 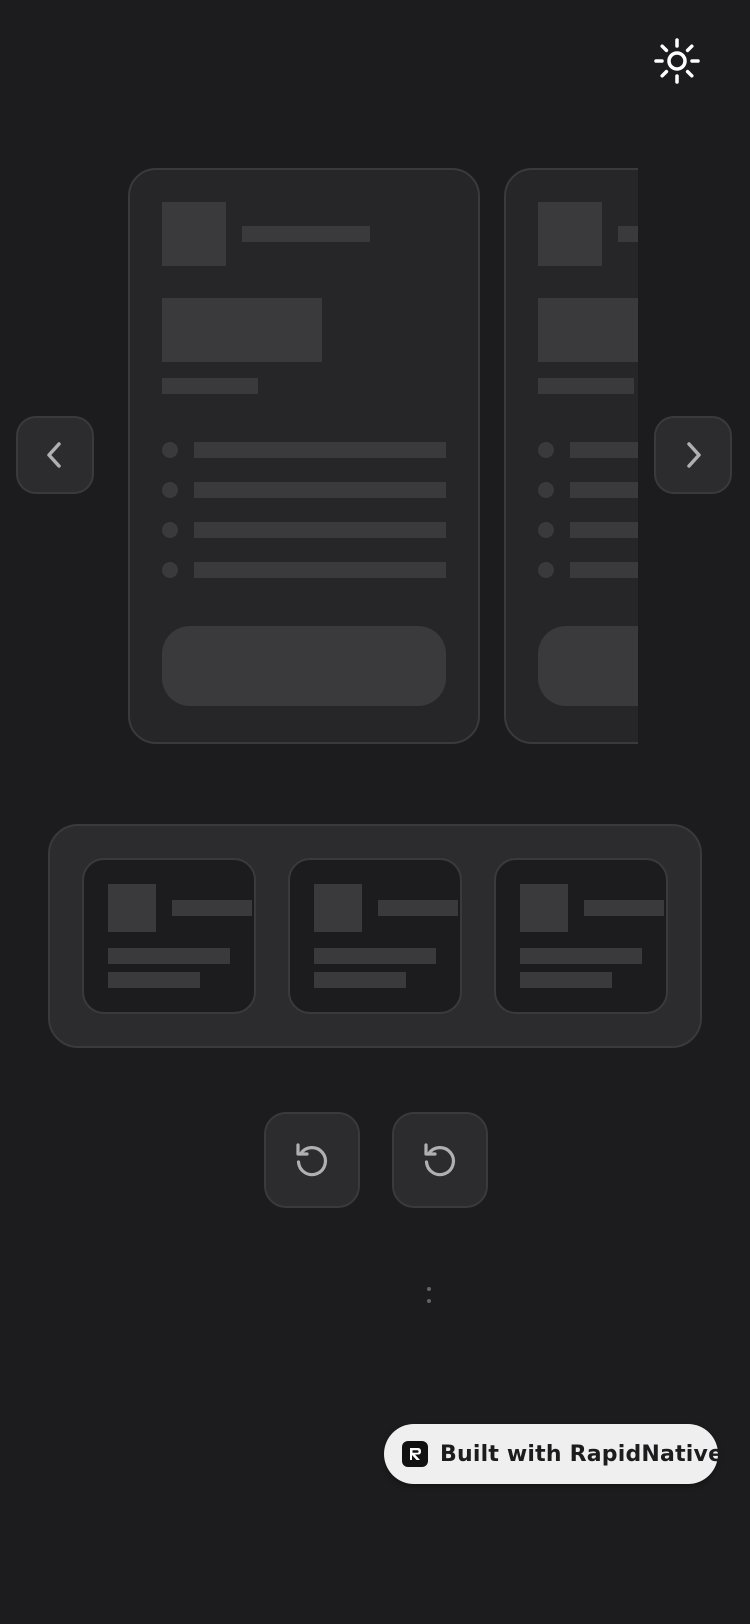 I want to click on sun-icon, so click(x=677, y=61).